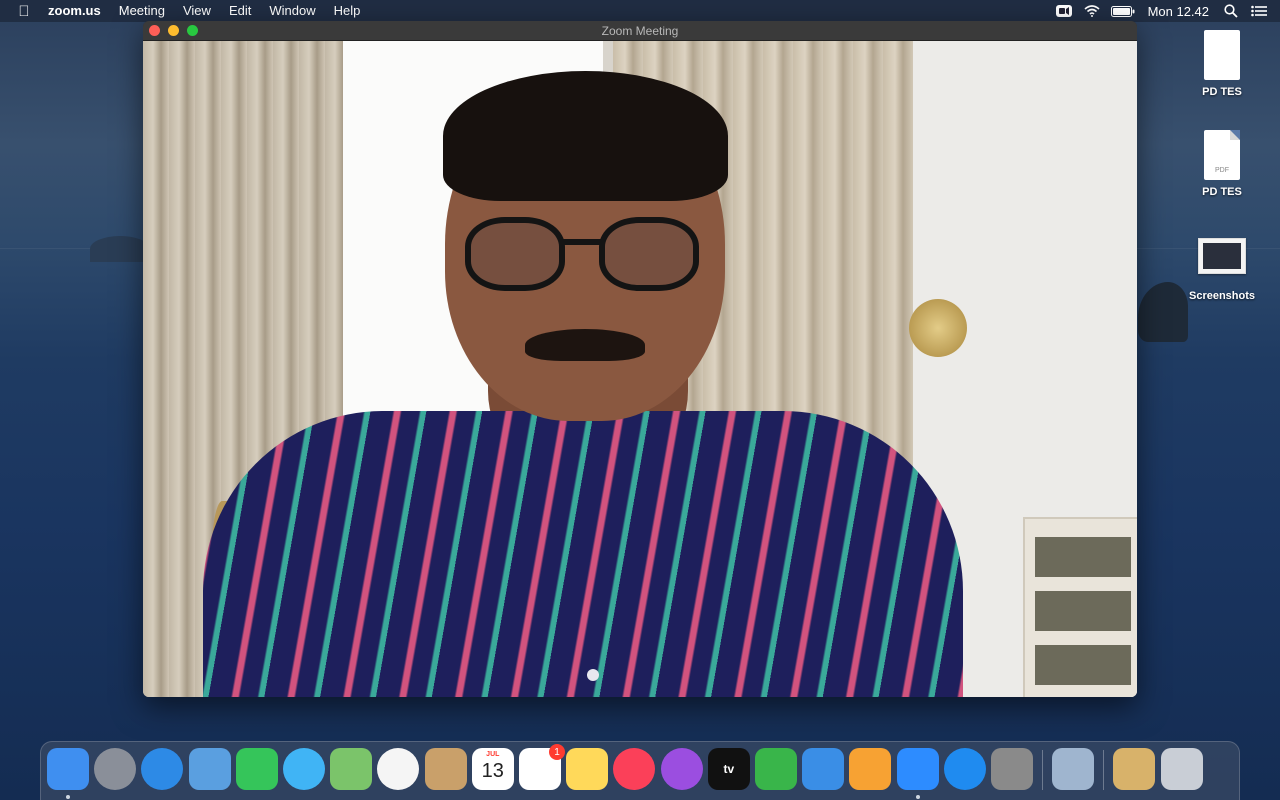  What do you see at coordinates (154, 30) in the screenshot?
I see `close-window-button` at bounding box center [154, 30].